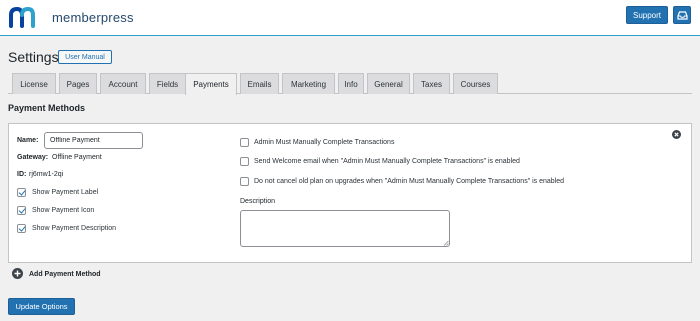 The width and height of the screenshot is (700, 321). Describe the element at coordinates (77, 157) in the screenshot. I see `gateway-value: Offline Payment` at that location.